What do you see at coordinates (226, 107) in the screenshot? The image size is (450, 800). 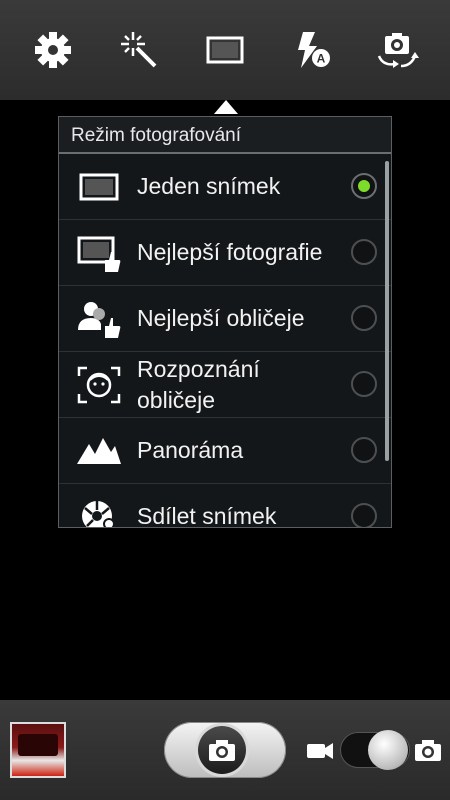 I see `popup-pointer` at bounding box center [226, 107].